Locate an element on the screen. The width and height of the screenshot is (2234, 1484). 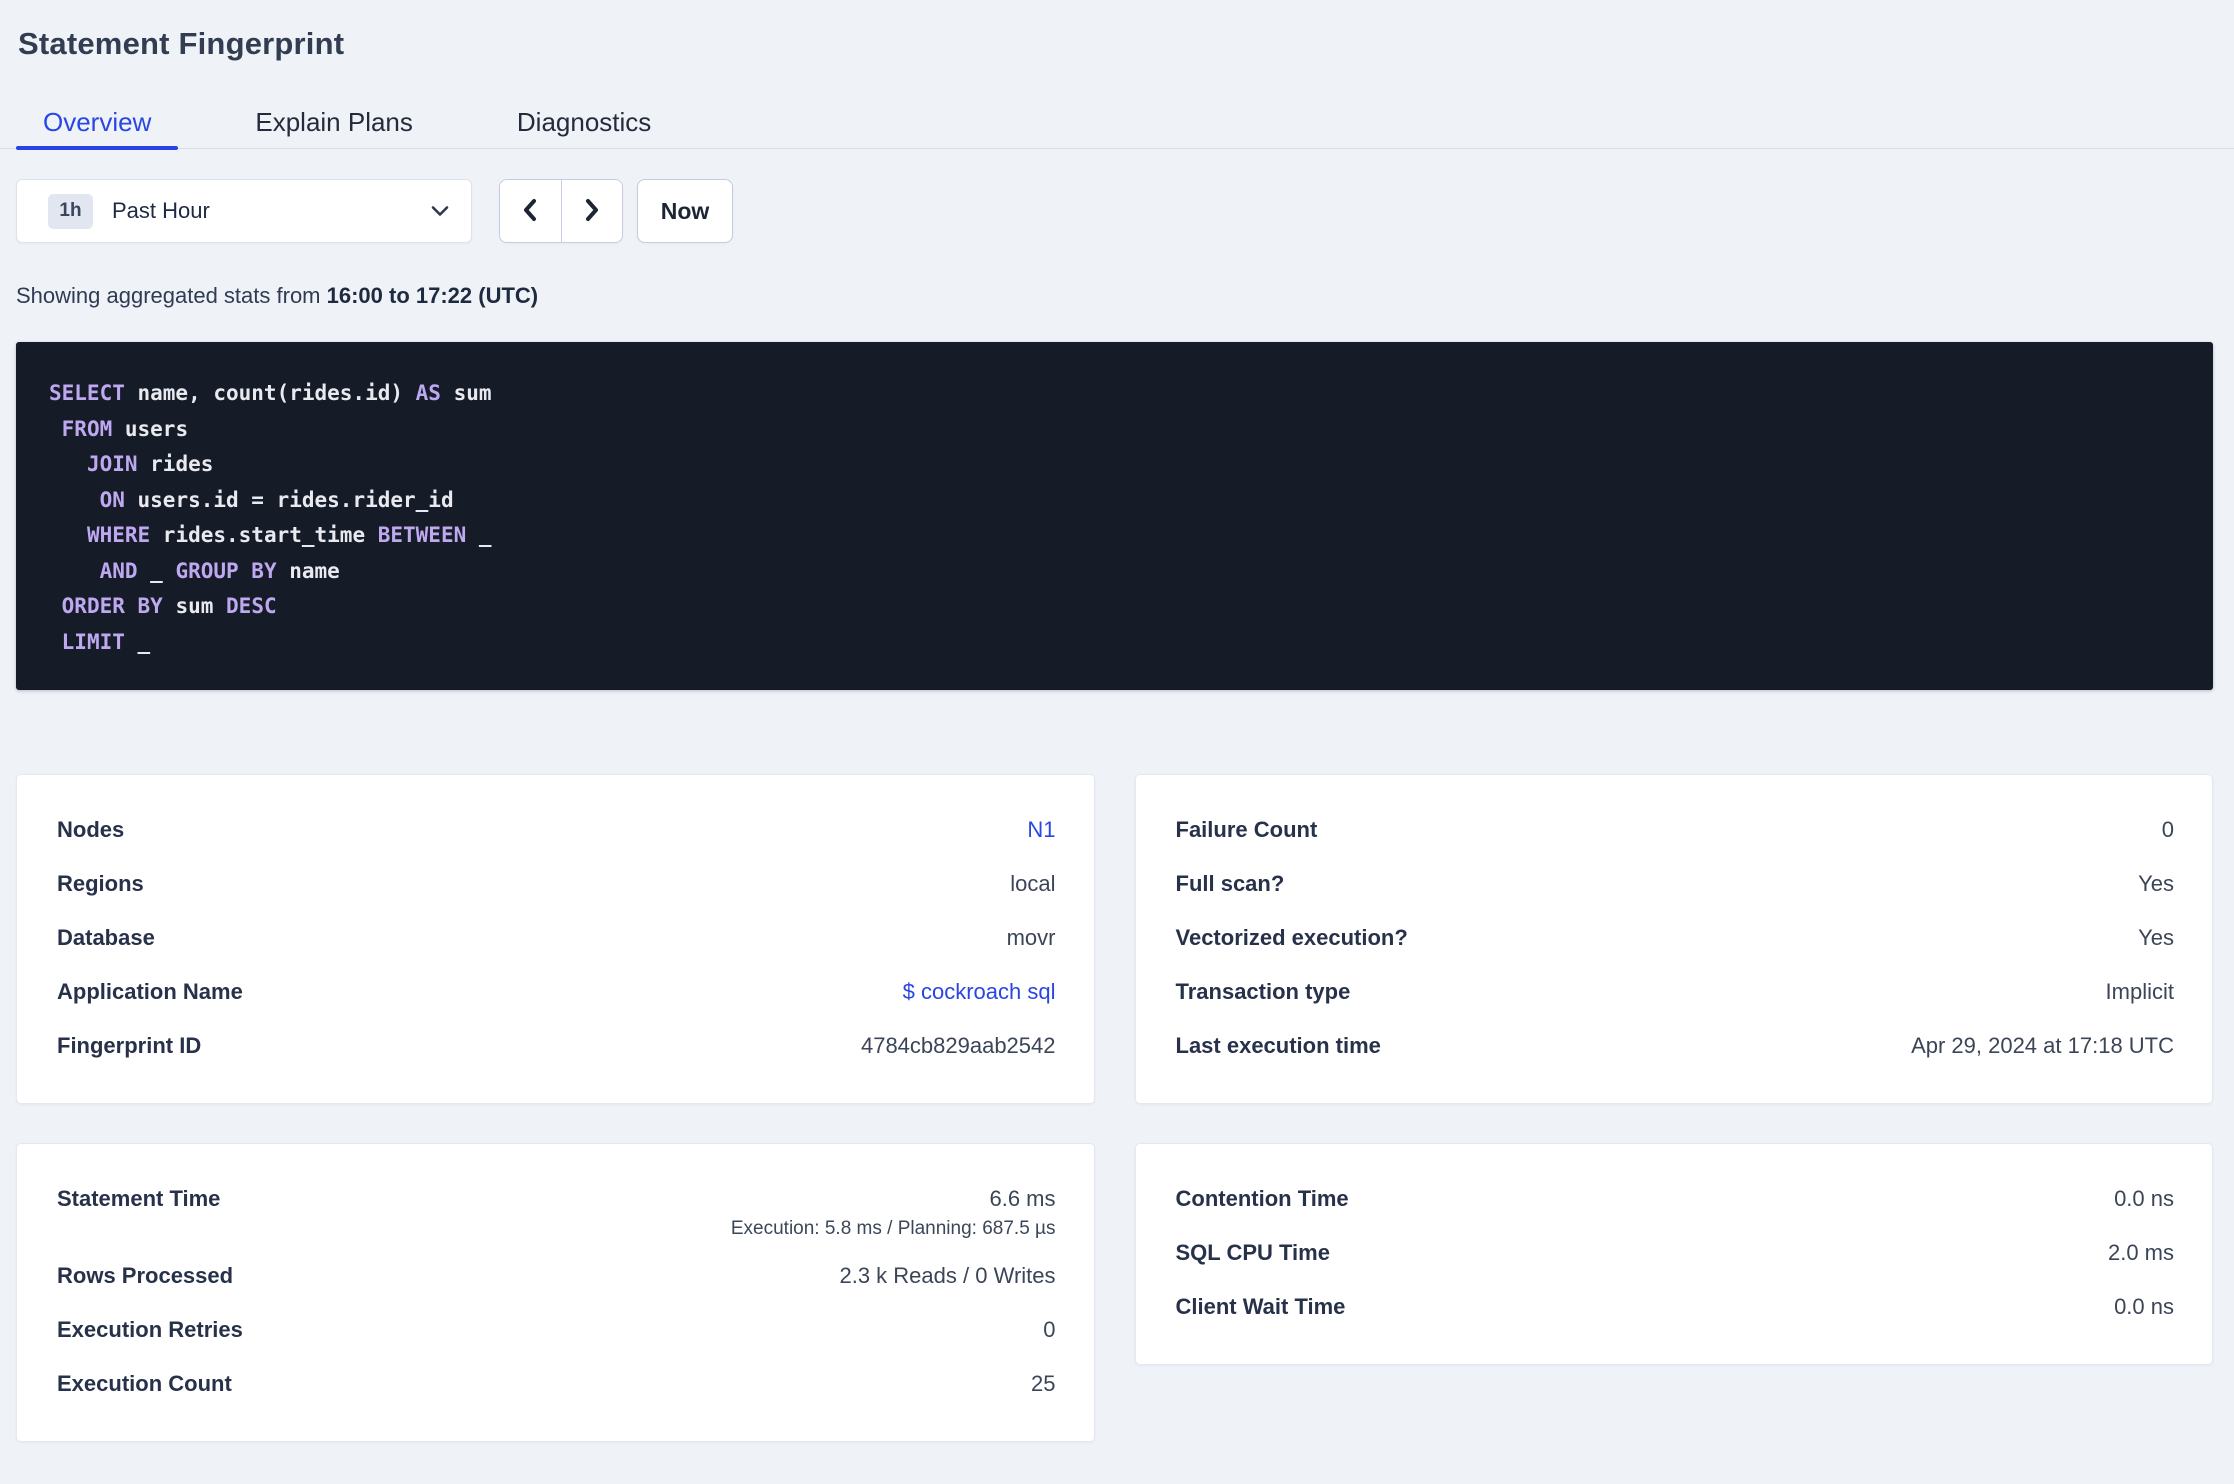
table-row: Application Name $ cockroach sql is located at coordinates (556, 992).